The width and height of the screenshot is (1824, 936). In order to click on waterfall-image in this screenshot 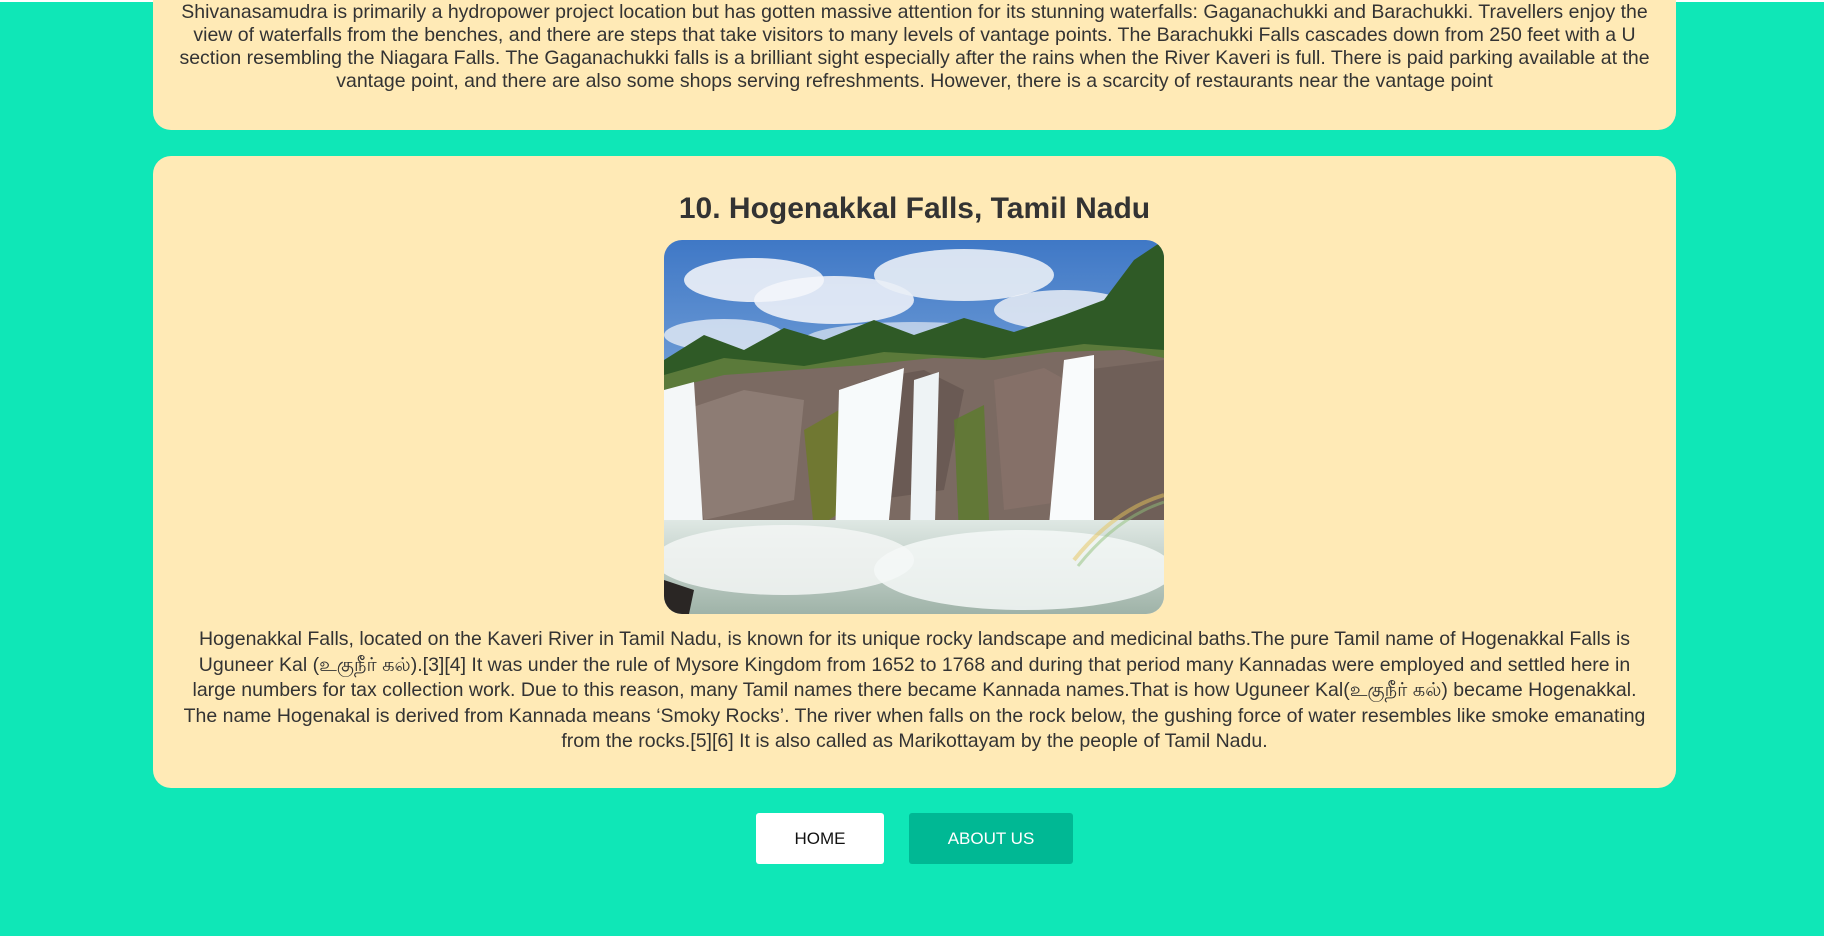, I will do `click(914, 427)`.